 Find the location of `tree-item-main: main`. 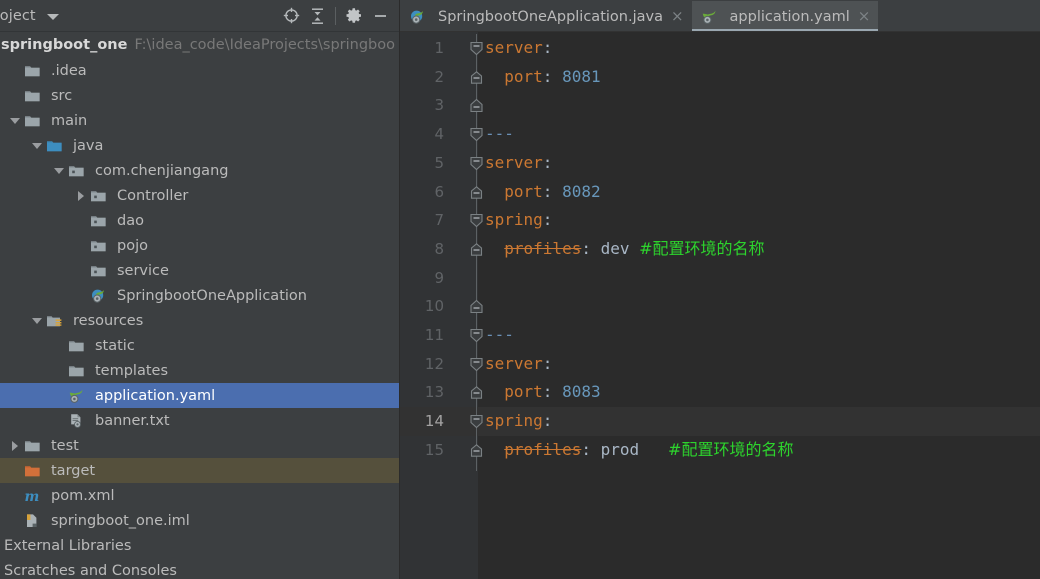

tree-item-main: main is located at coordinates (199, 120).